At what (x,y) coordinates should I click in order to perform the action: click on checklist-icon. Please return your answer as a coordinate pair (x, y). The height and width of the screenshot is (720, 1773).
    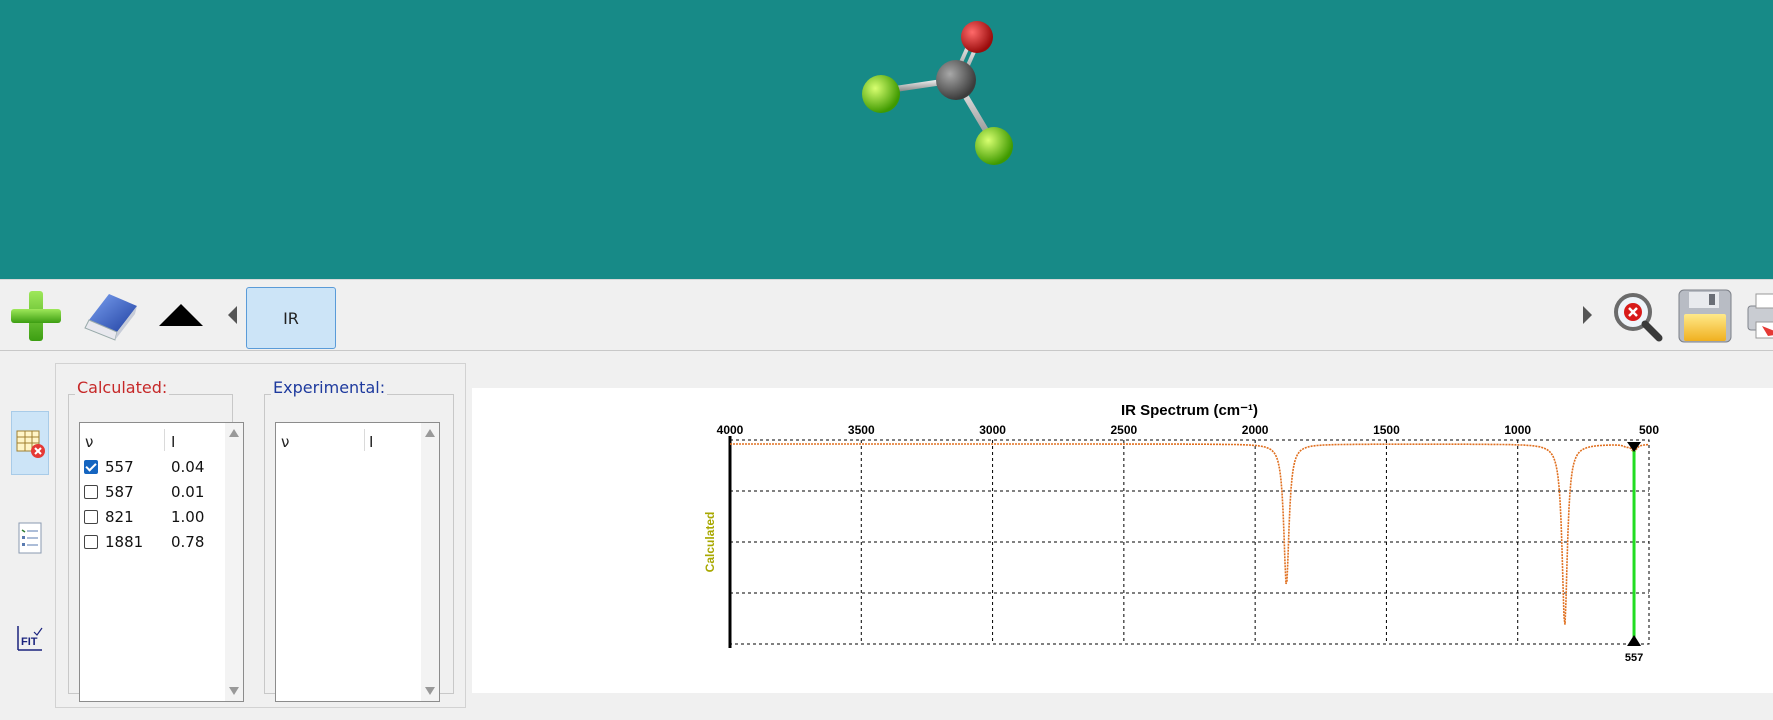
    Looking at the image, I should click on (30, 538).